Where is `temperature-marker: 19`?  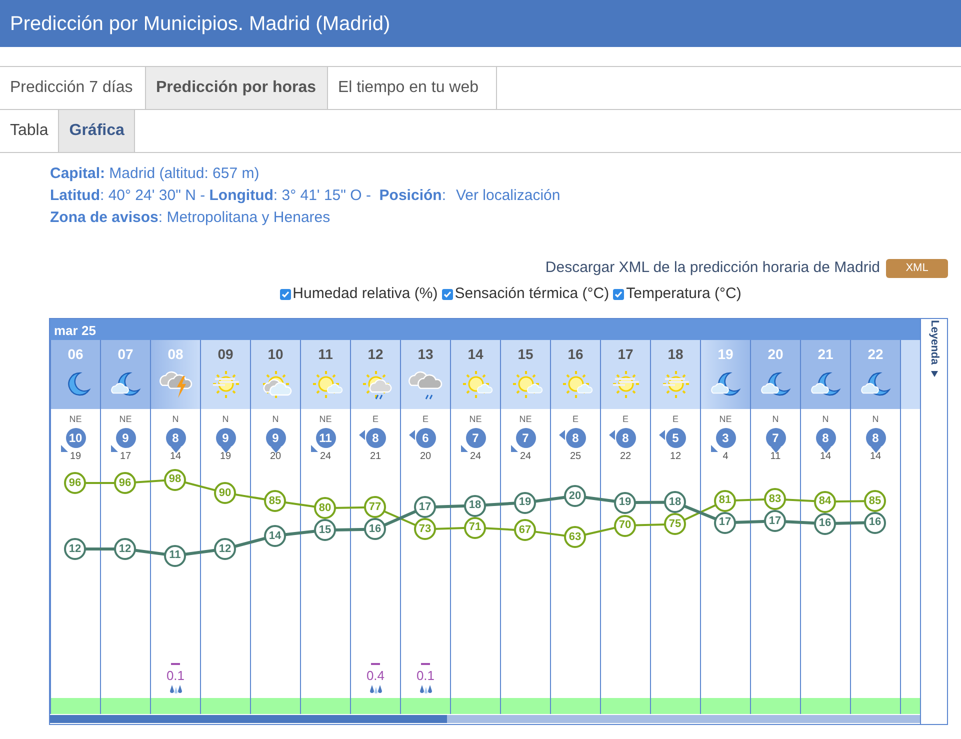
temperature-marker: 19 is located at coordinates (525, 503).